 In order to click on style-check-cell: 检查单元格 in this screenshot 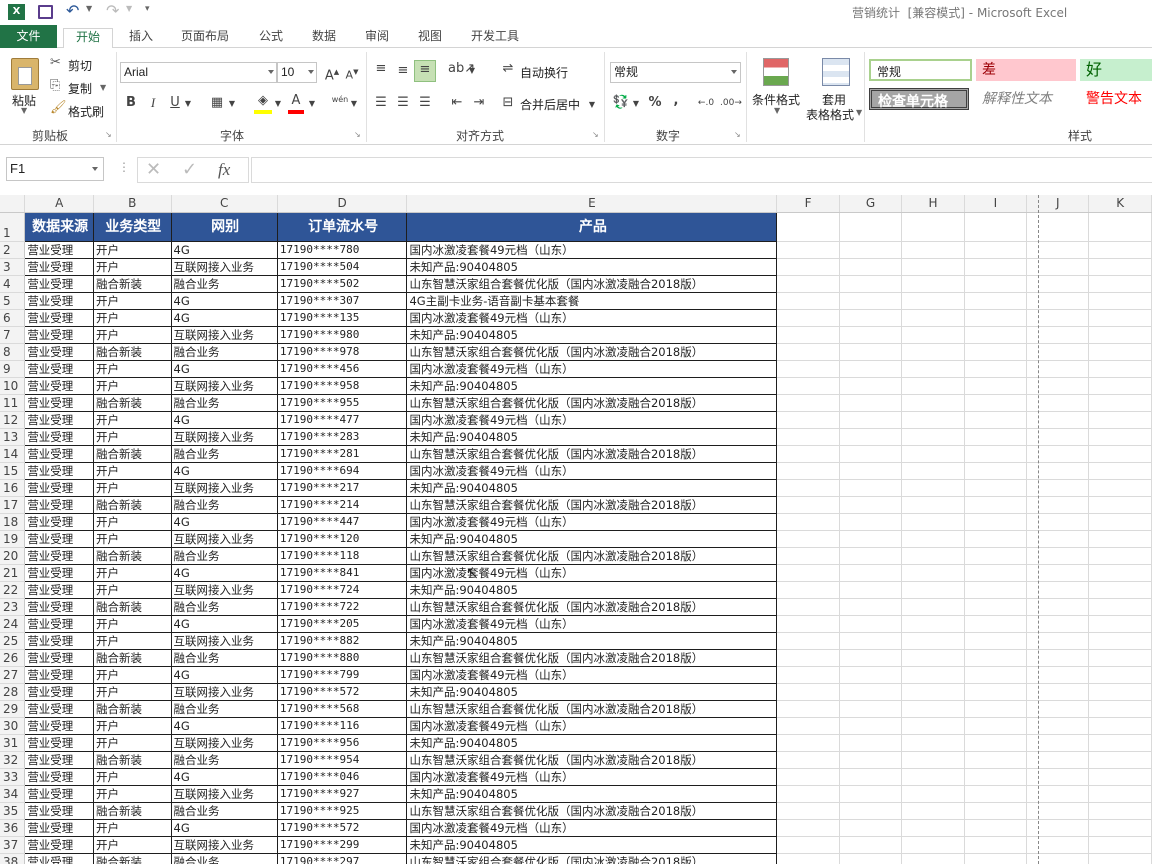, I will do `click(919, 99)`.